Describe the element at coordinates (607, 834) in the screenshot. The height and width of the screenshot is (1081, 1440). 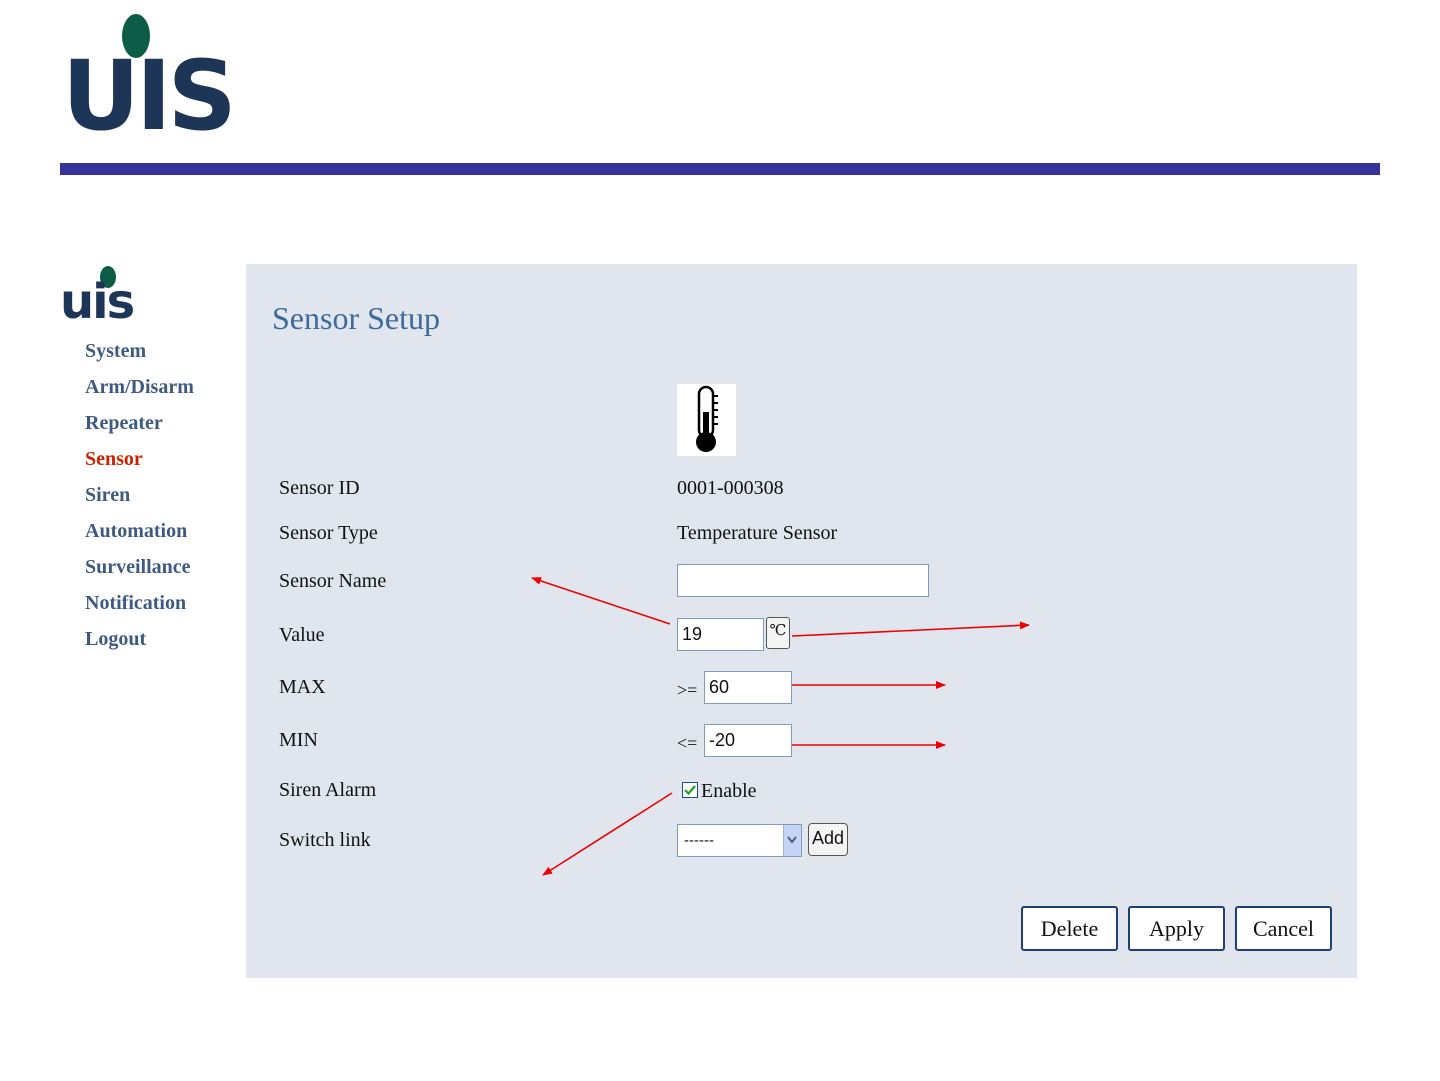
I see `arrow-to-switch-link` at that location.